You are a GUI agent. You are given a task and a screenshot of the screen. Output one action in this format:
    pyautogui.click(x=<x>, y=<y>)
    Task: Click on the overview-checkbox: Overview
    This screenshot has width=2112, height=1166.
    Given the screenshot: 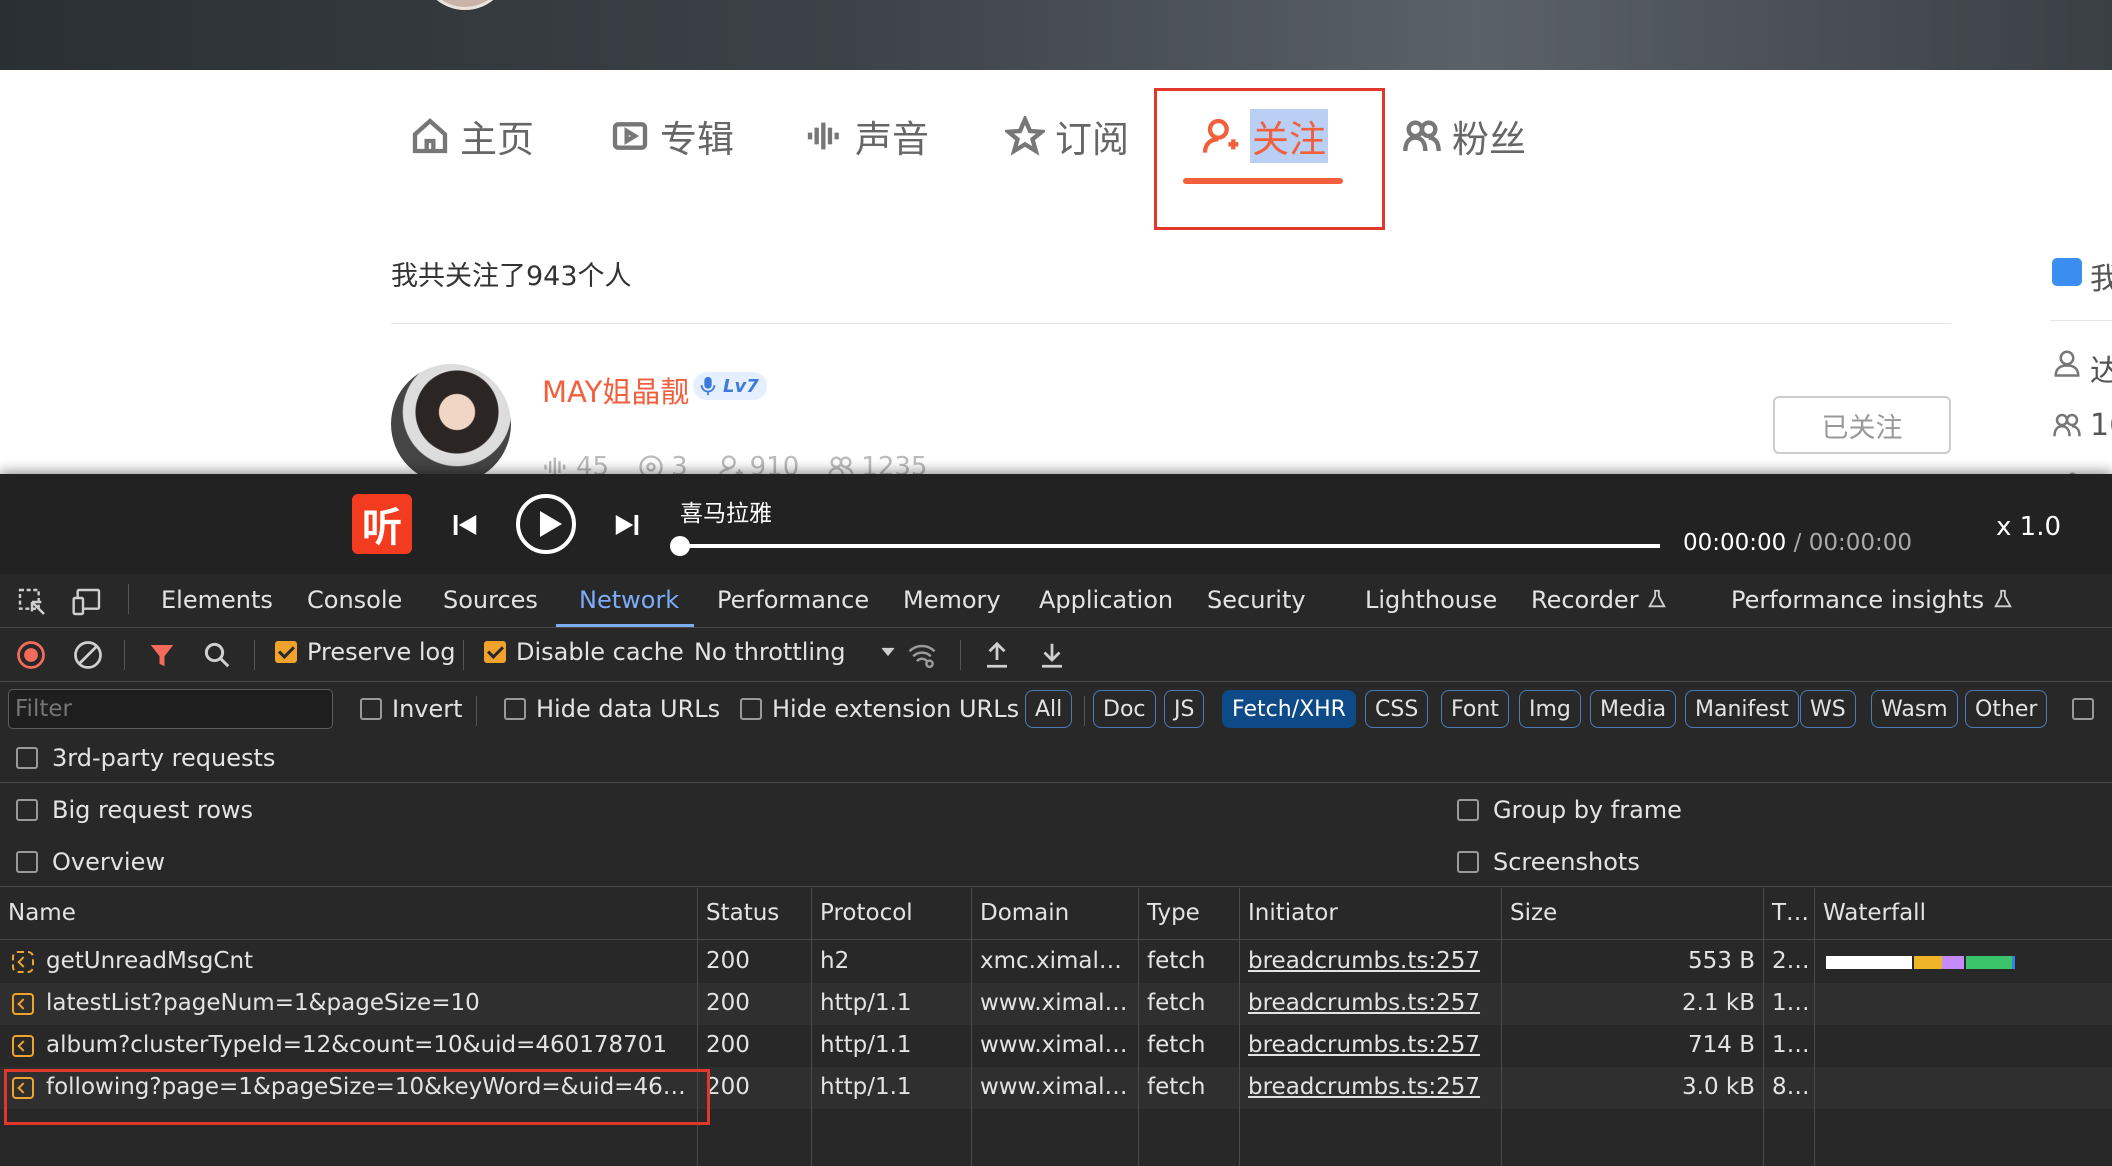 What is the action you would take?
    pyautogui.click(x=90, y=862)
    